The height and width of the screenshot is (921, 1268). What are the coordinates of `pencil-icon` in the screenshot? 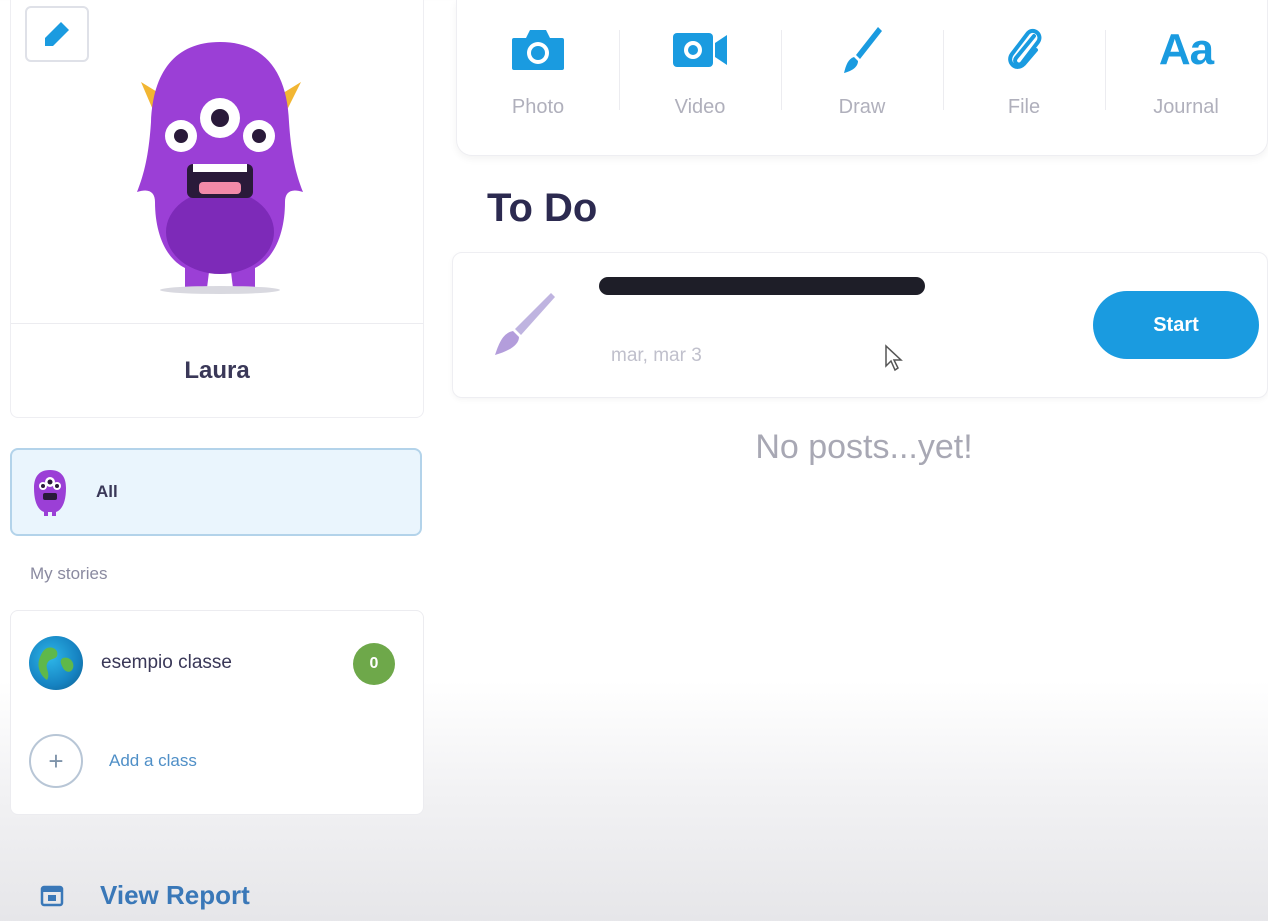 It's located at (57, 34).